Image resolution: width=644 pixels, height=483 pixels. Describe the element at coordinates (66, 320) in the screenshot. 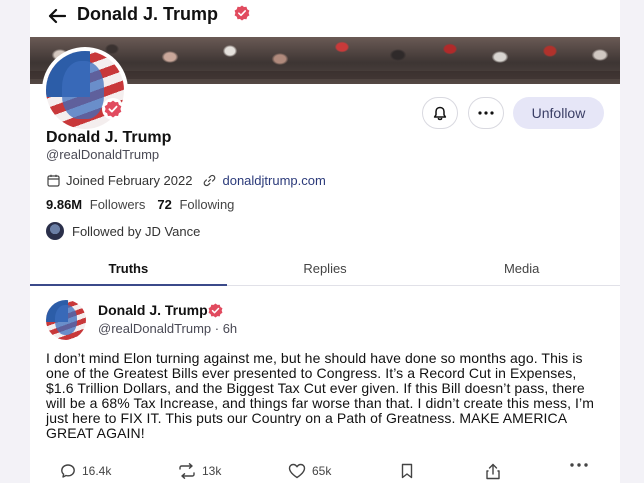

I see `post-avatar` at that location.